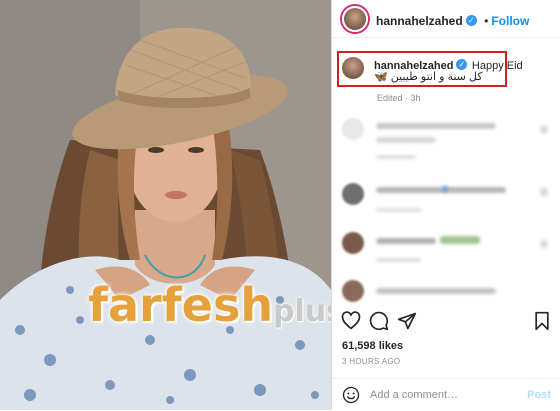 The width and height of the screenshot is (560, 411). I want to click on add-comment-input, so click(445, 395).